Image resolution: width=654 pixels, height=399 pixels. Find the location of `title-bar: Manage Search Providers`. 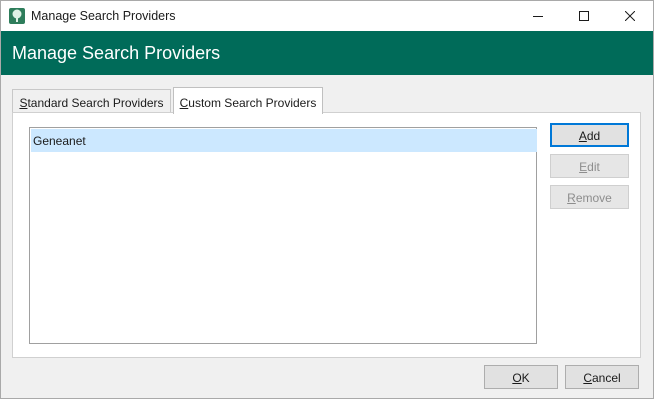

title-bar: Manage Search Providers is located at coordinates (327, 16).